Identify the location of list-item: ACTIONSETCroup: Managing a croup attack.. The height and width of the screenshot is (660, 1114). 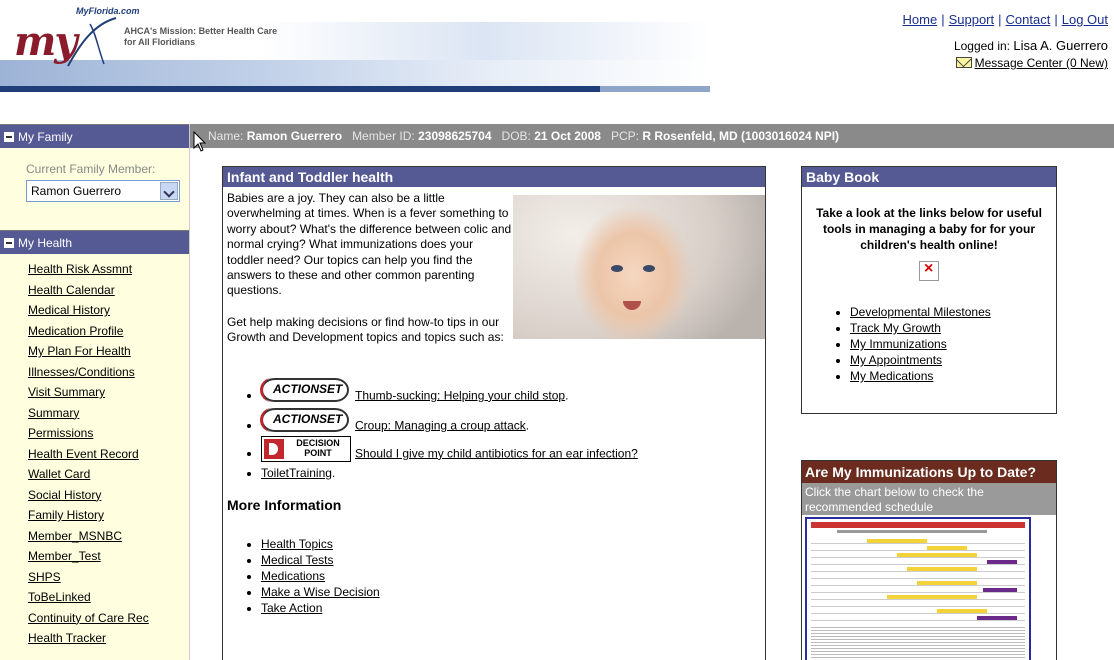
(510, 421).